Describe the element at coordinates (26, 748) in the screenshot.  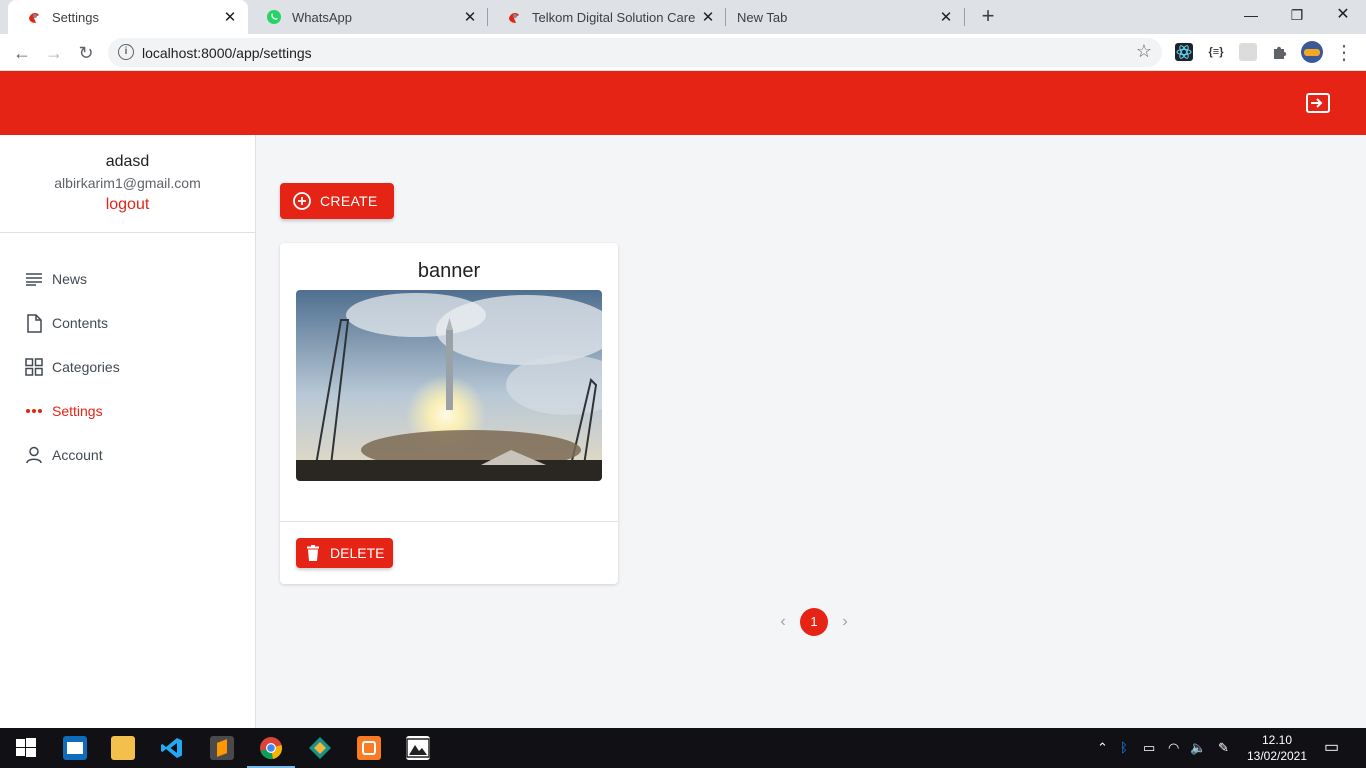
I see `windows-start-icon` at that location.